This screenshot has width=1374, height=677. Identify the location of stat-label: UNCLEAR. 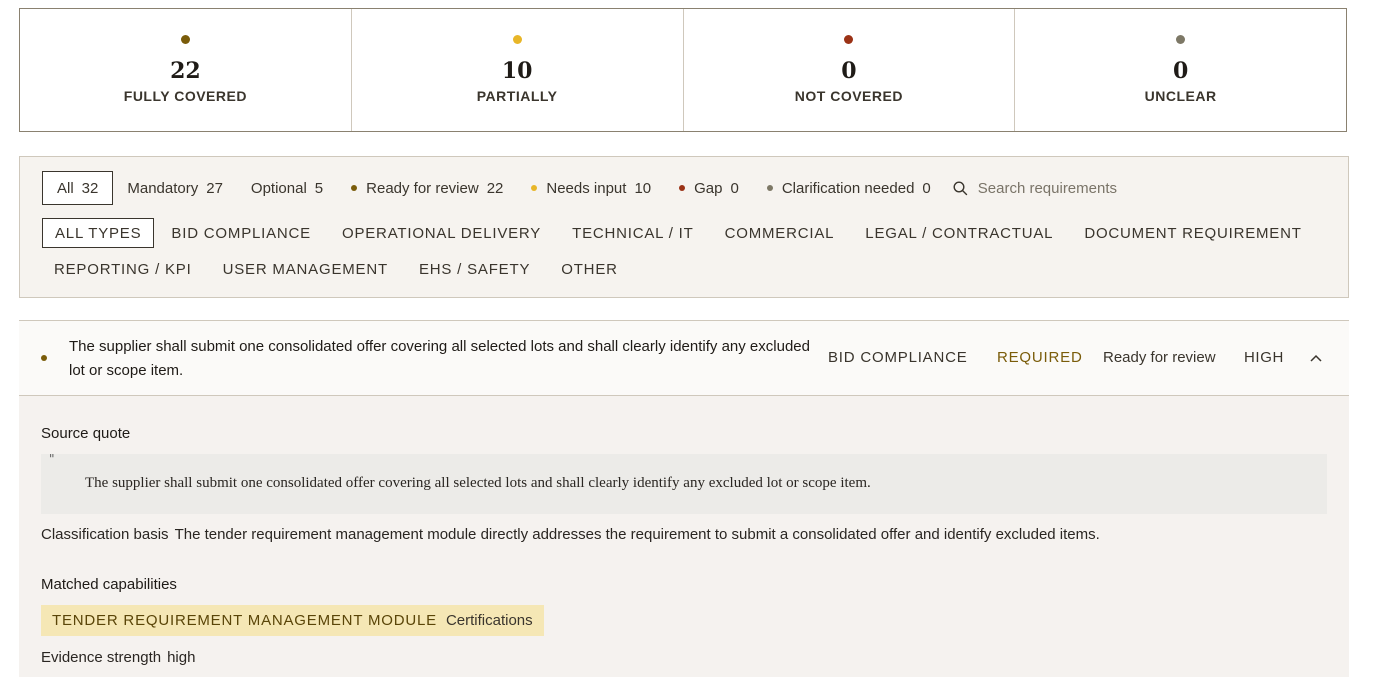
(1180, 96).